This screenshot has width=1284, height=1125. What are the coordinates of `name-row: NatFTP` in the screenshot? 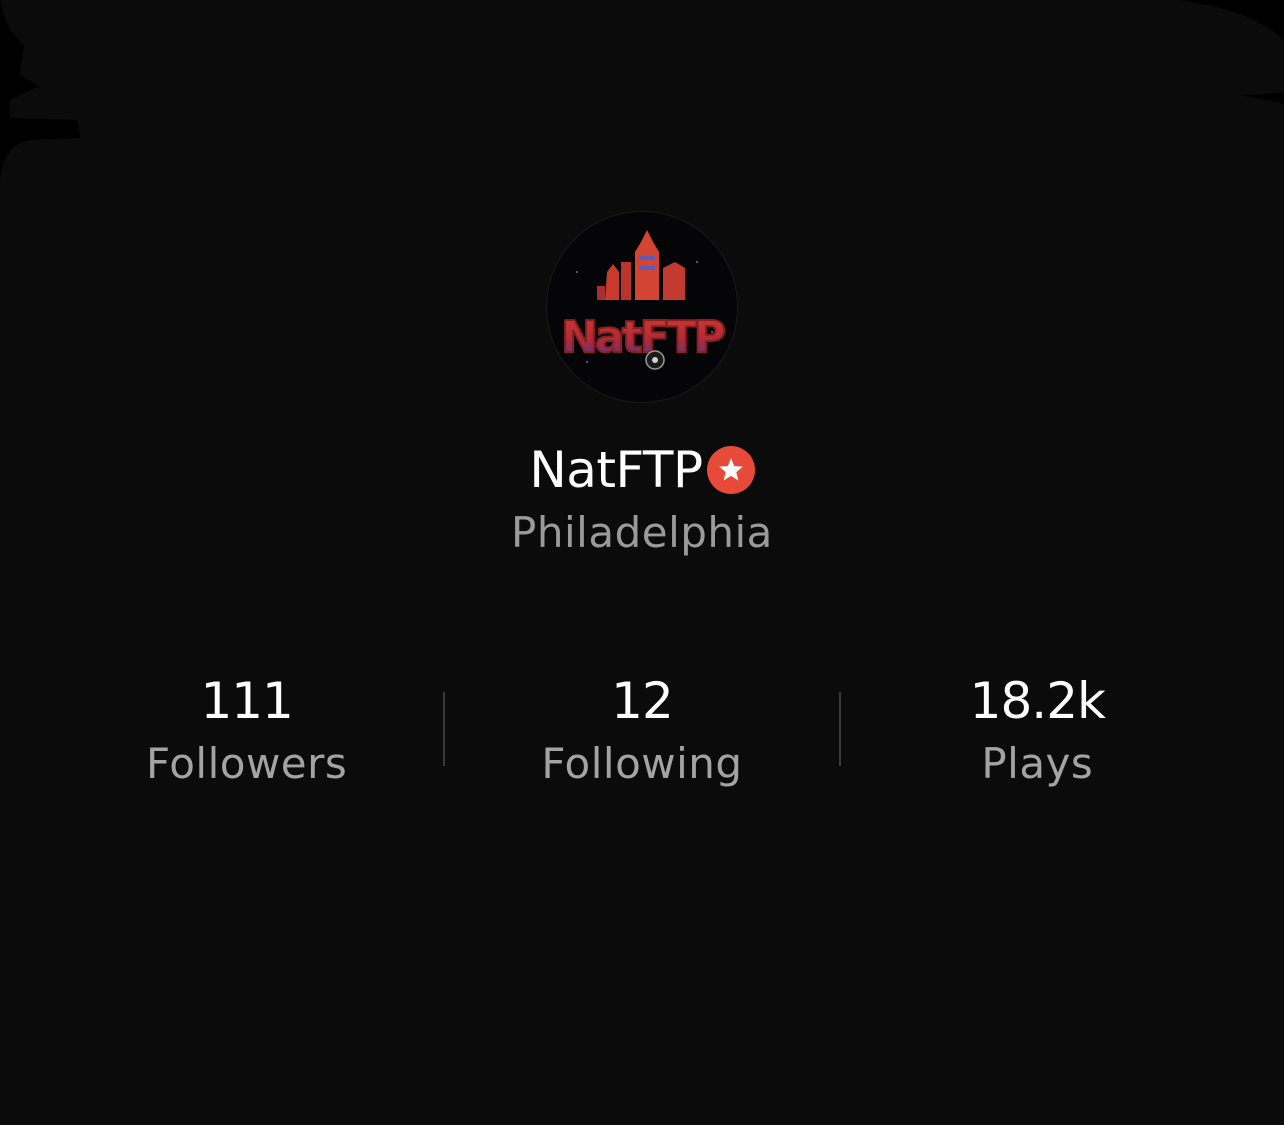 It's located at (642, 470).